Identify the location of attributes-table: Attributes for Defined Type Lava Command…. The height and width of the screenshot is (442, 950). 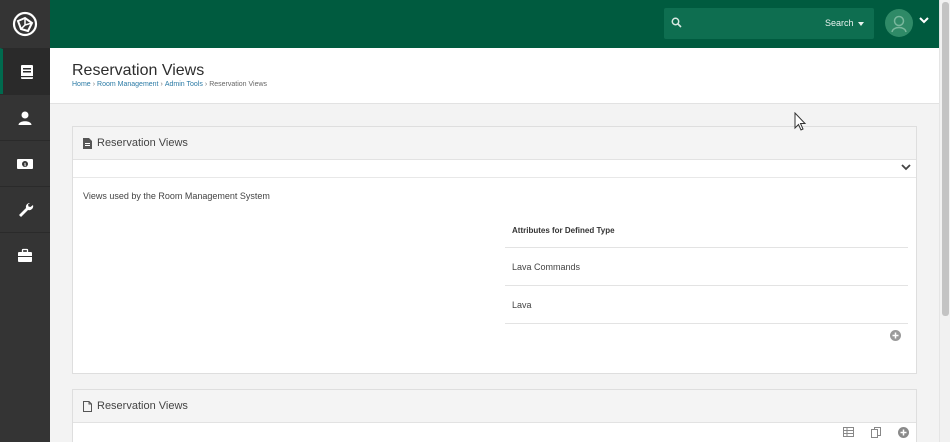
(706, 268).